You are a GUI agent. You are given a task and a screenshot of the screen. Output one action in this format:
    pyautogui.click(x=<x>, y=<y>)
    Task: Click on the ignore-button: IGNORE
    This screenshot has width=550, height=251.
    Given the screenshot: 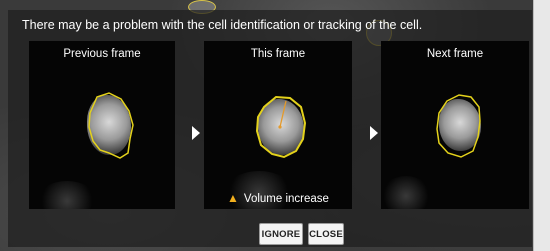 What is the action you would take?
    pyautogui.click(x=281, y=234)
    